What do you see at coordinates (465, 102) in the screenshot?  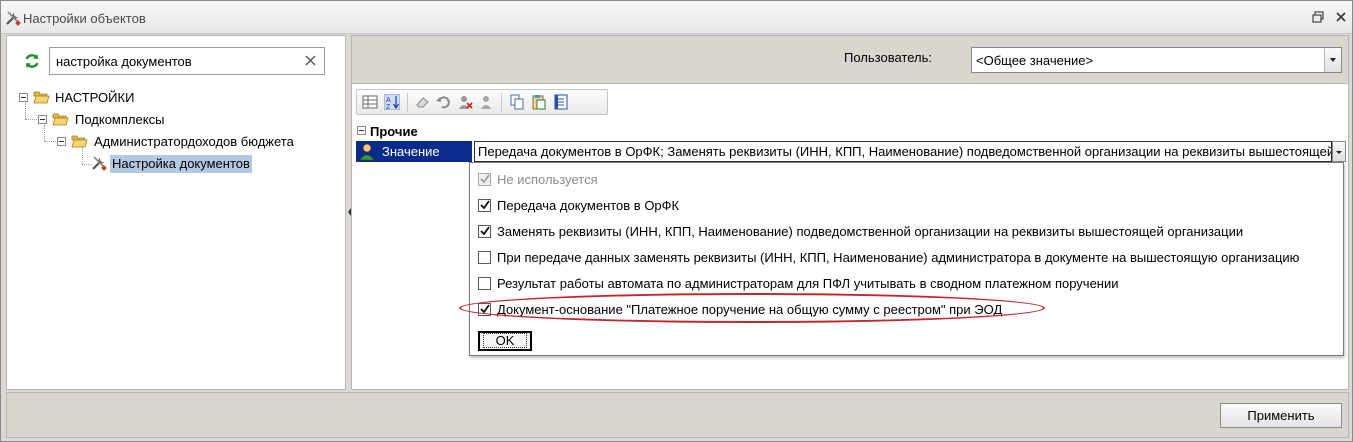 I see `delete-user-icon` at bounding box center [465, 102].